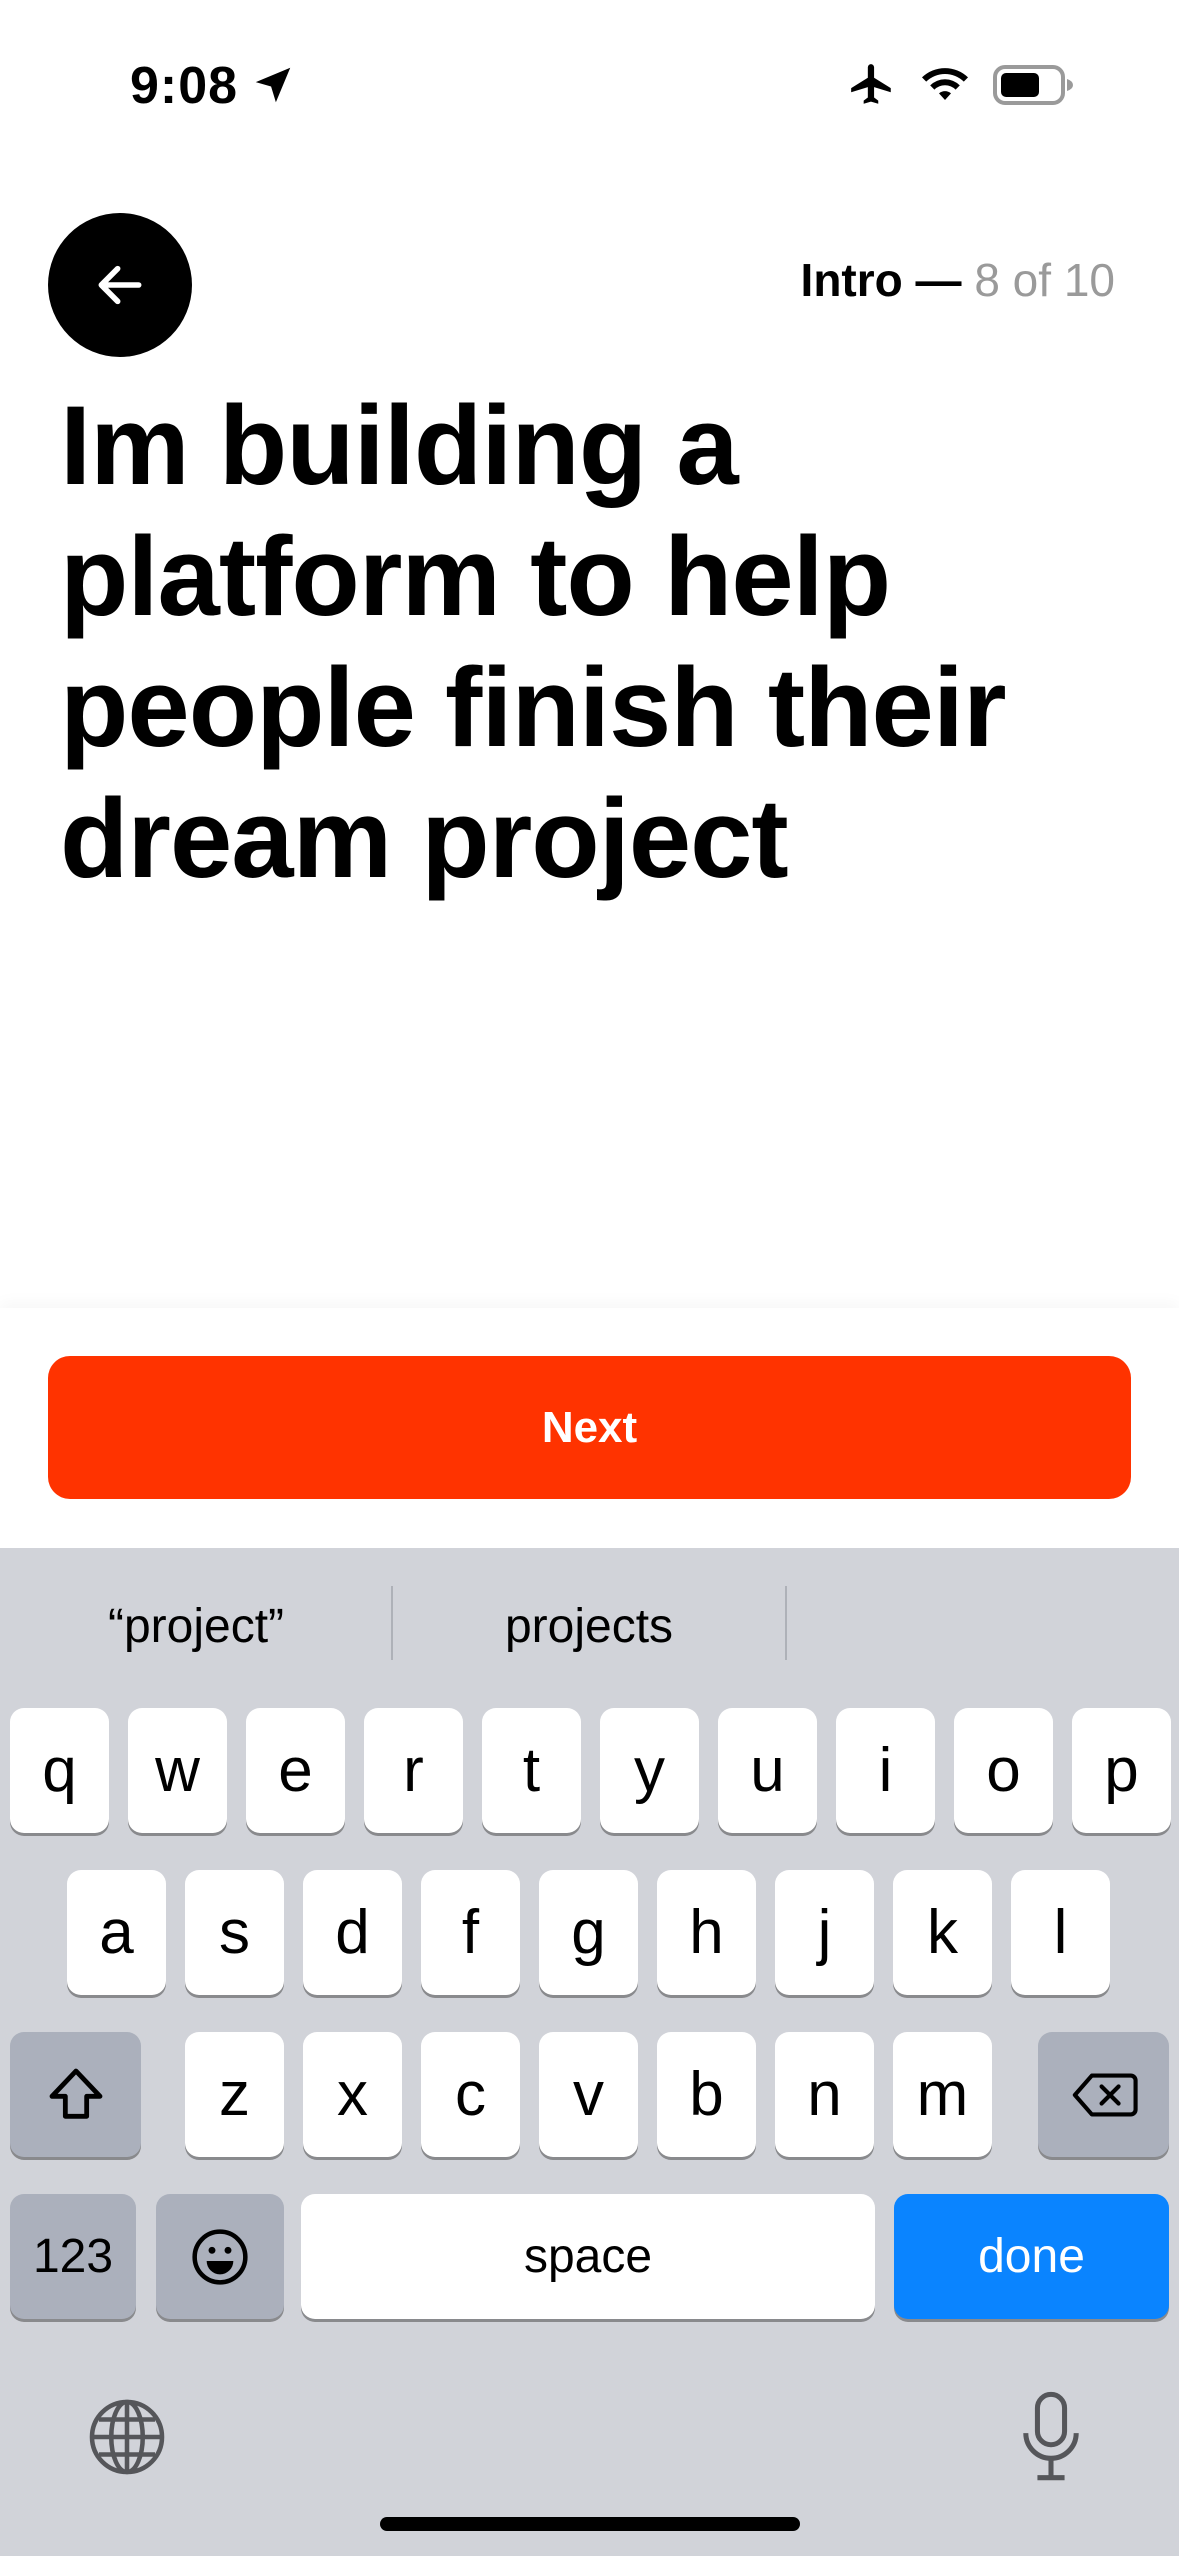 The width and height of the screenshot is (1179, 2556). Describe the element at coordinates (116, 1932) in the screenshot. I see `key-a: a` at that location.